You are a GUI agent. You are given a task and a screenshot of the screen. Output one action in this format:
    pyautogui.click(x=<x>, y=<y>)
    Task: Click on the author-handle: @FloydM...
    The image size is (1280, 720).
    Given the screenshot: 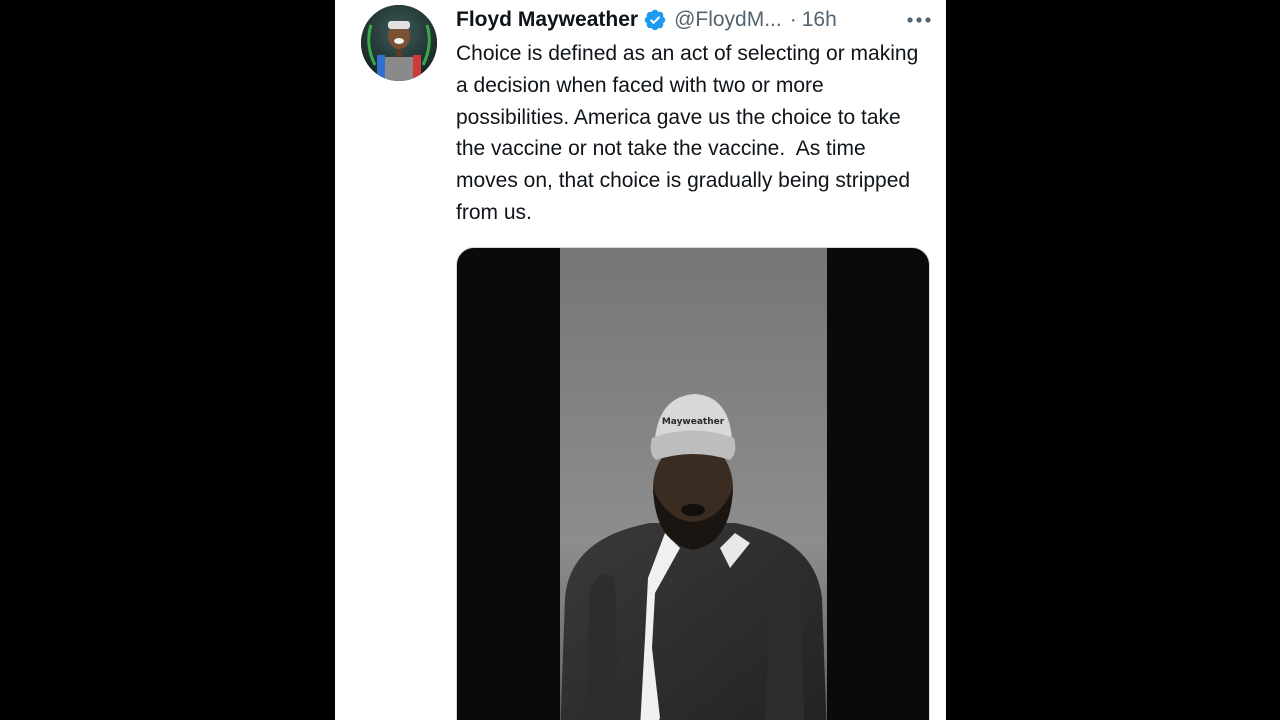 What is the action you would take?
    pyautogui.click(x=728, y=20)
    